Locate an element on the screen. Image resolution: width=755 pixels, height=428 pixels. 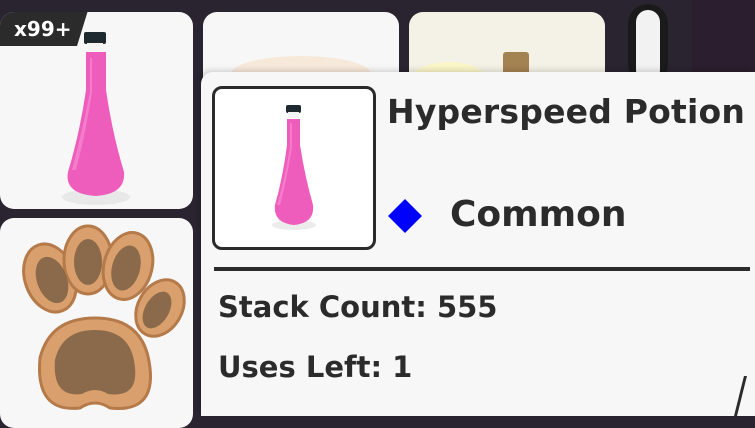
corner-decoration is located at coordinates (744, 396).